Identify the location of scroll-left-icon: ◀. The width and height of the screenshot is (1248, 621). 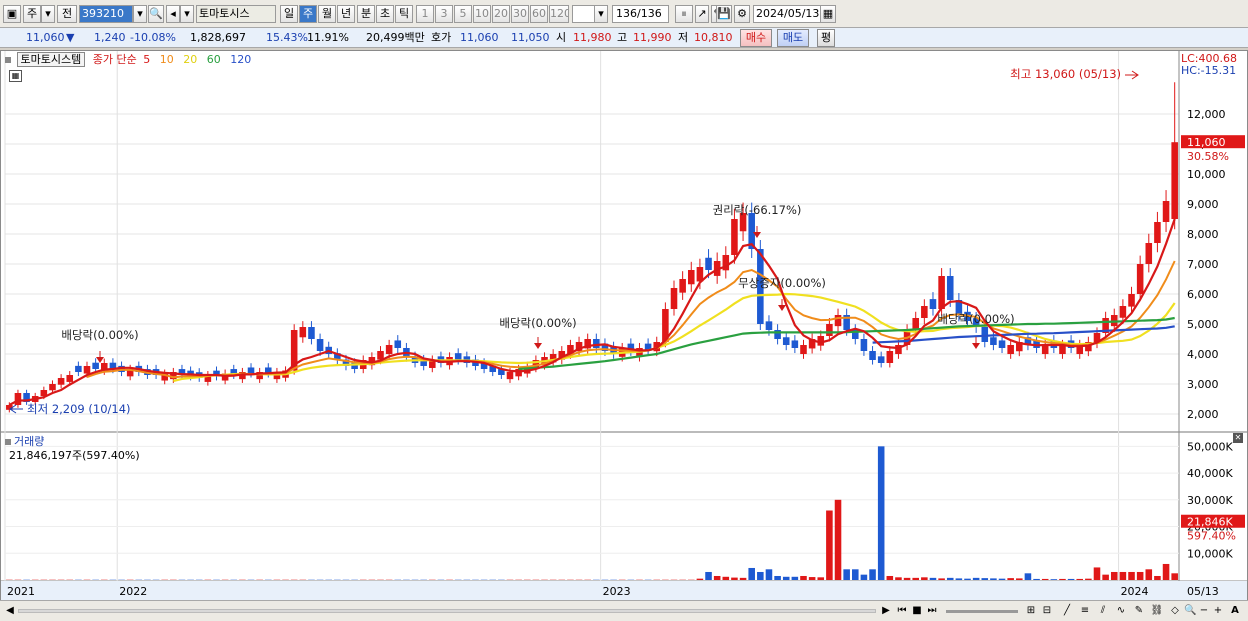
(10, 611).